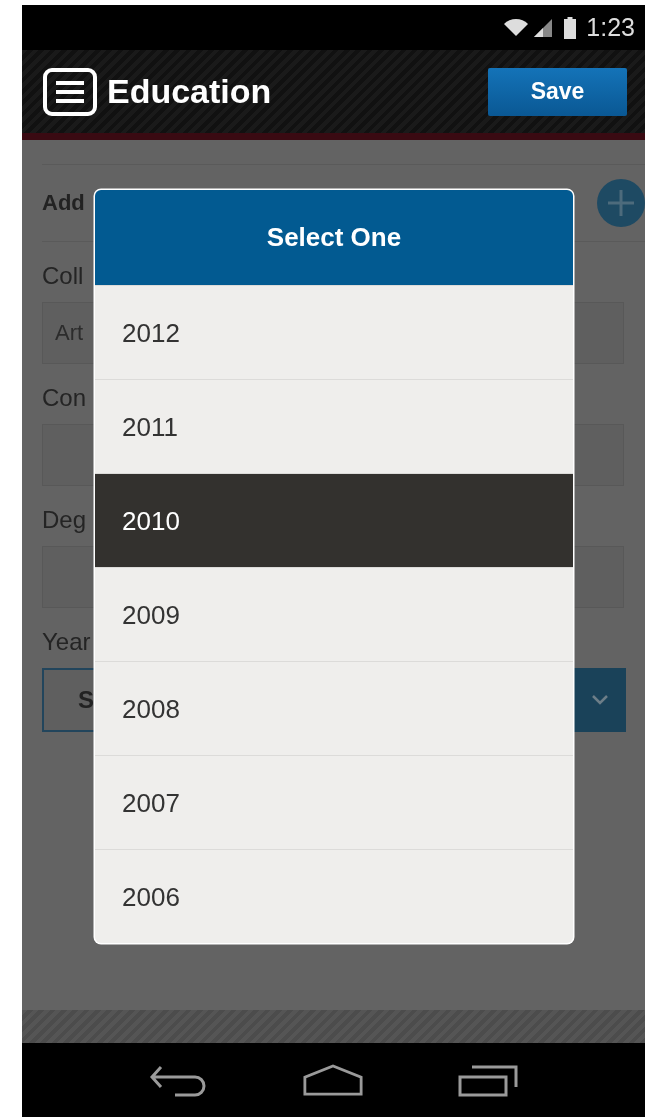 The width and height of the screenshot is (654, 1117). I want to click on field-label: Coll, so click(63, 276).